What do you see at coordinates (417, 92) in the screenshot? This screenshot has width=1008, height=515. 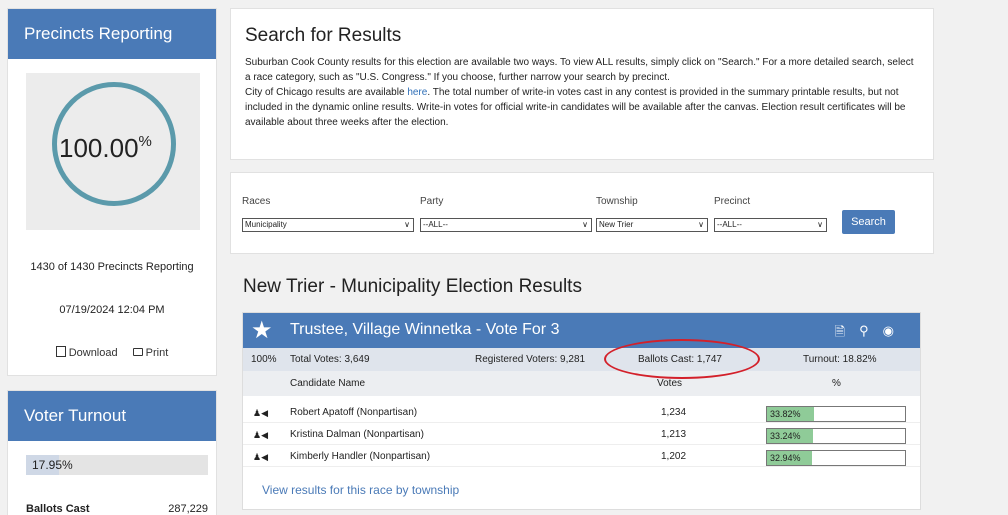 I see `chicago-results-link: here` at bounding box center [417, 92].